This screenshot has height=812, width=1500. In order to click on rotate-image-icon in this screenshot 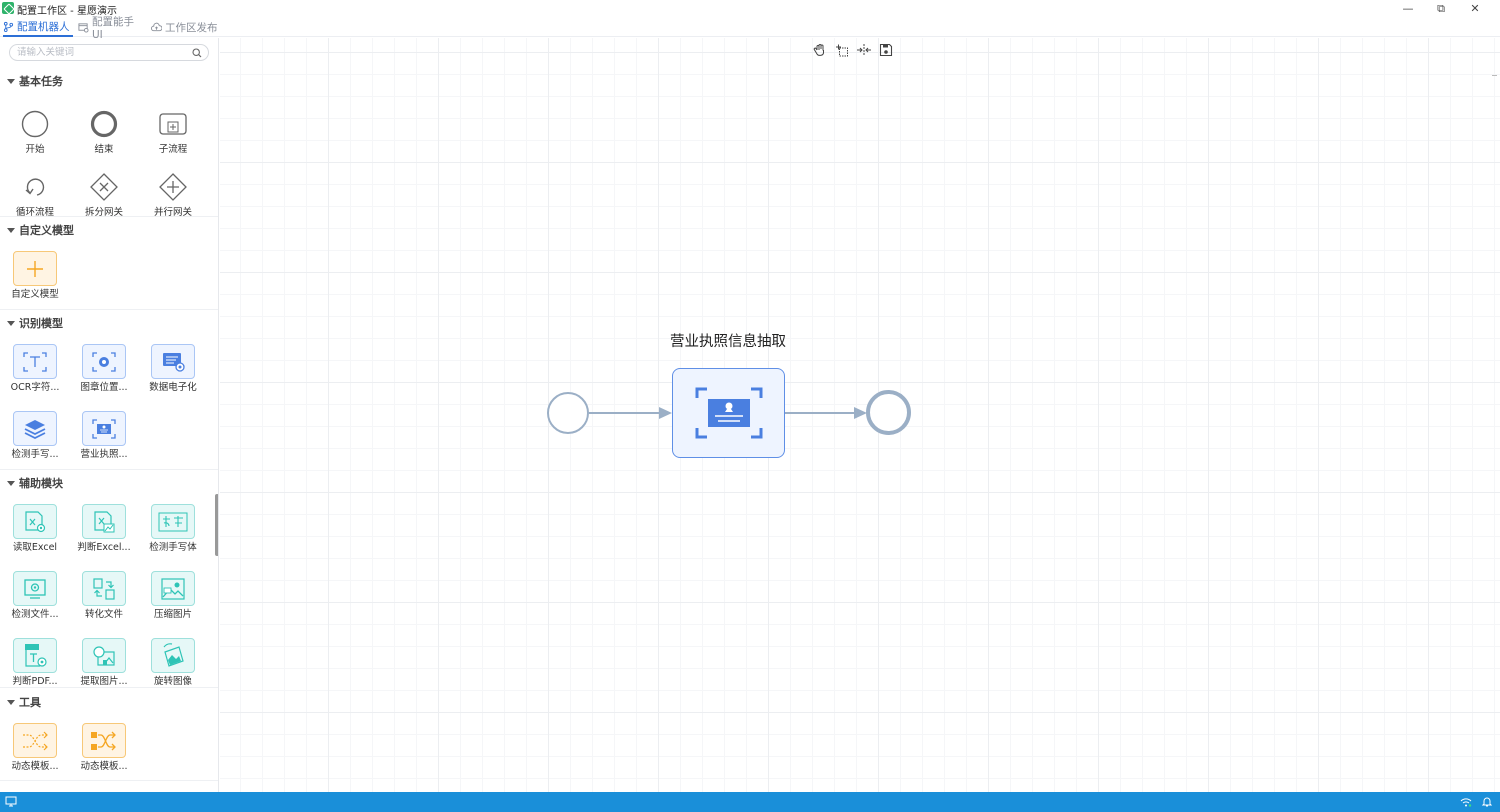, I will do `click(173, 655)`.